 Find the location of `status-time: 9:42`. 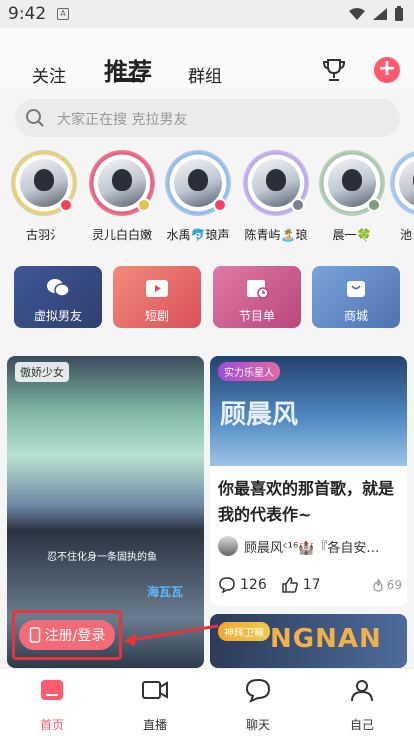

status-time: 9:42 is located at coordinates (27, 14).